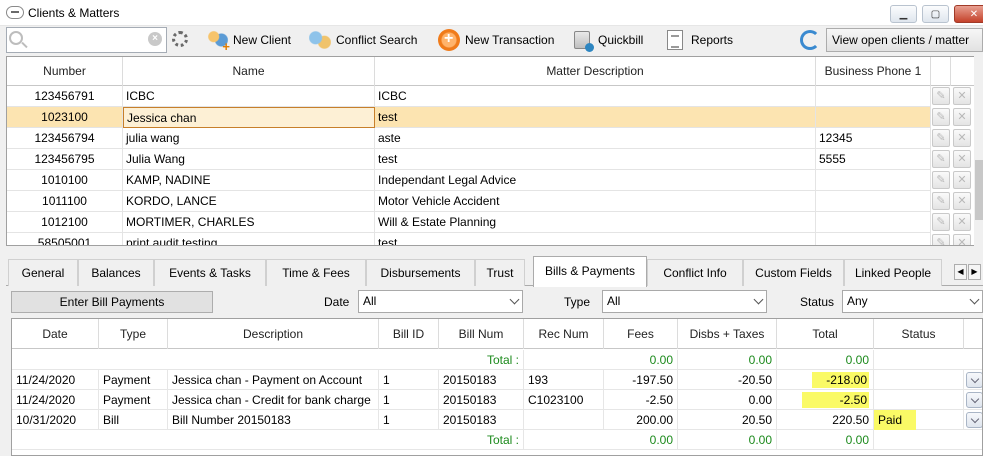 The image size is (983, 456). Describe the element at coordinates (65, 201) in the screenshot. I see `client-number: 1011100` at that location.